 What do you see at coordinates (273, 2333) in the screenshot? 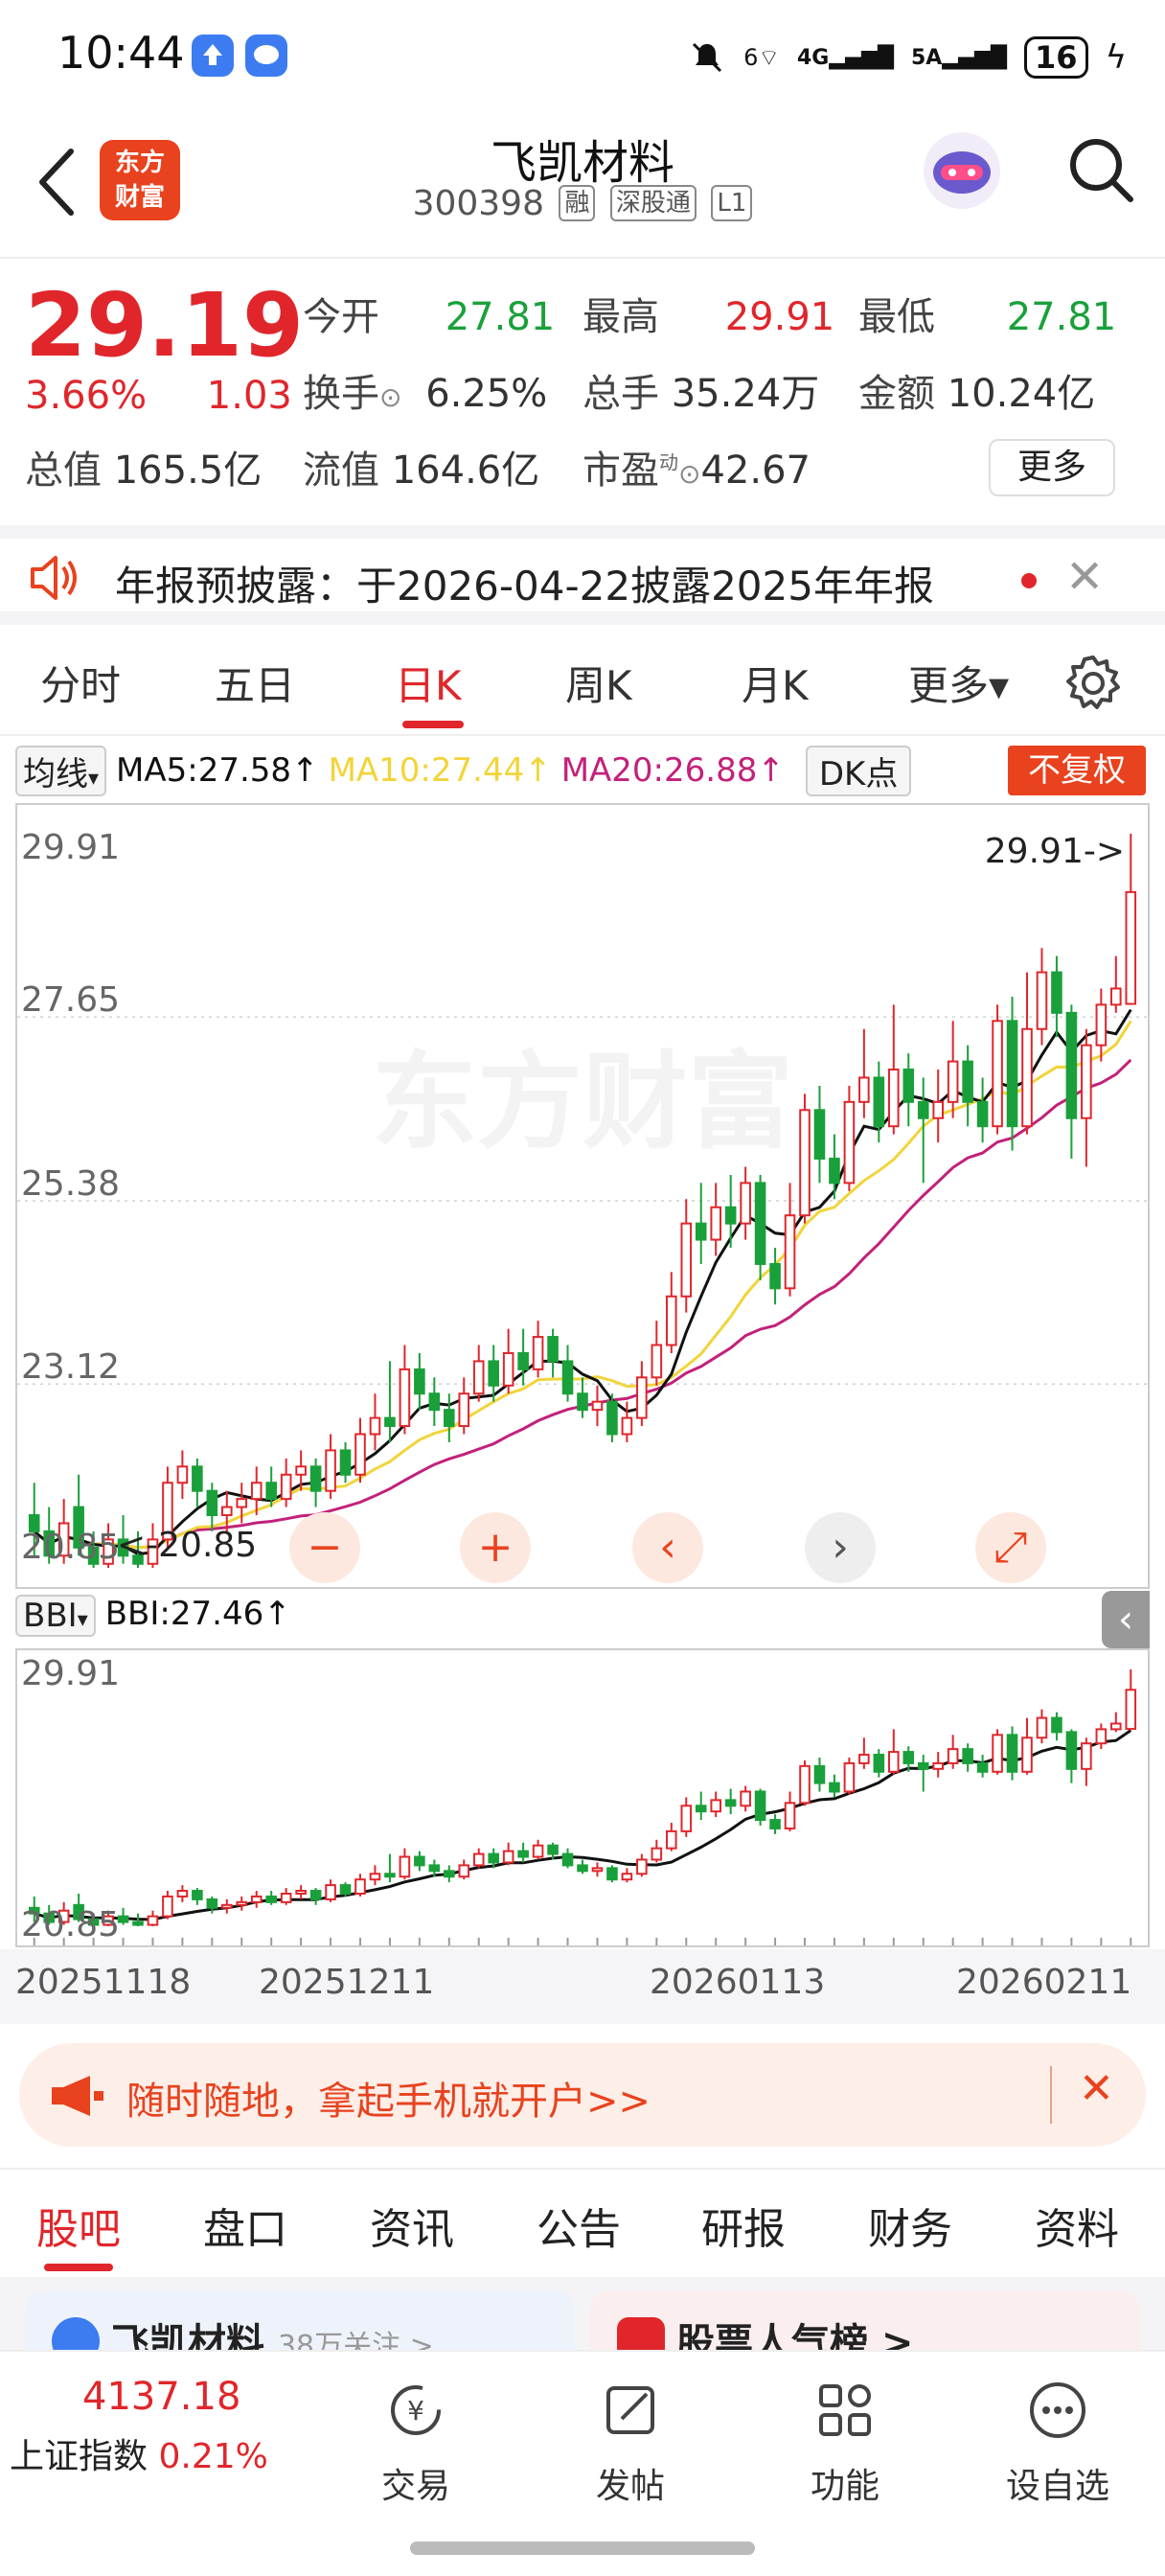
I see `forum-card-title: 飞凯材料 38万关注 >` at bounding box center [273, 2333].